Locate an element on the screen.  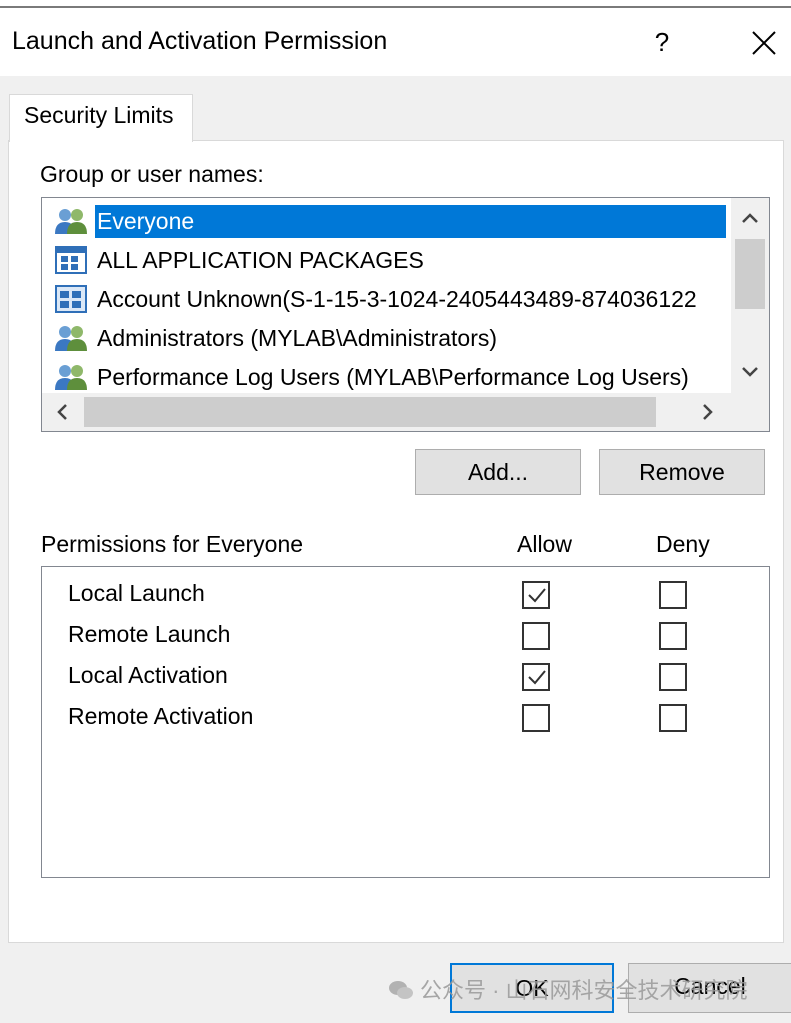
permissions-label: Permissions for Everyone is located at coordinates (172, 544).